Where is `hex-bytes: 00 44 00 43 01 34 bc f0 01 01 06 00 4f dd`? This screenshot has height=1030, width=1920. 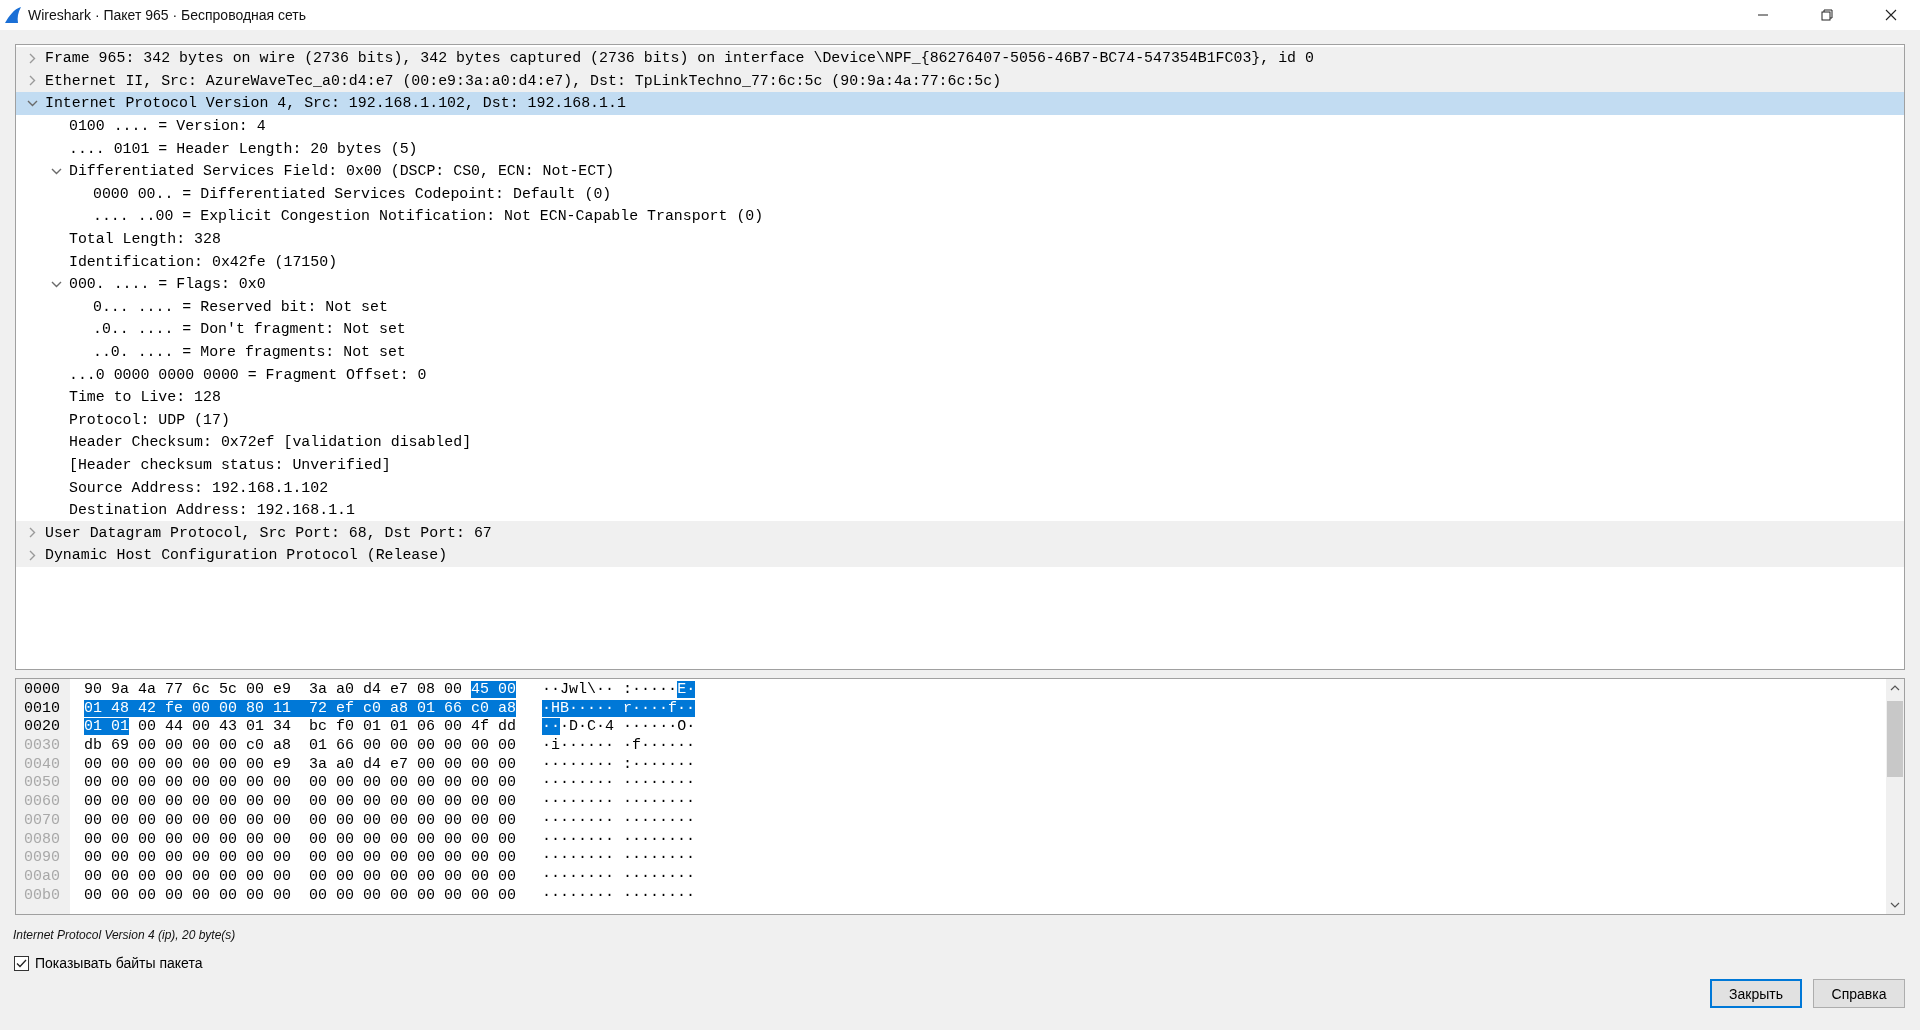 hex-bytes: 00 44 00 43 01 34 bc f0 01 01 06 00 4f dd is located at coordinates (327, 727).